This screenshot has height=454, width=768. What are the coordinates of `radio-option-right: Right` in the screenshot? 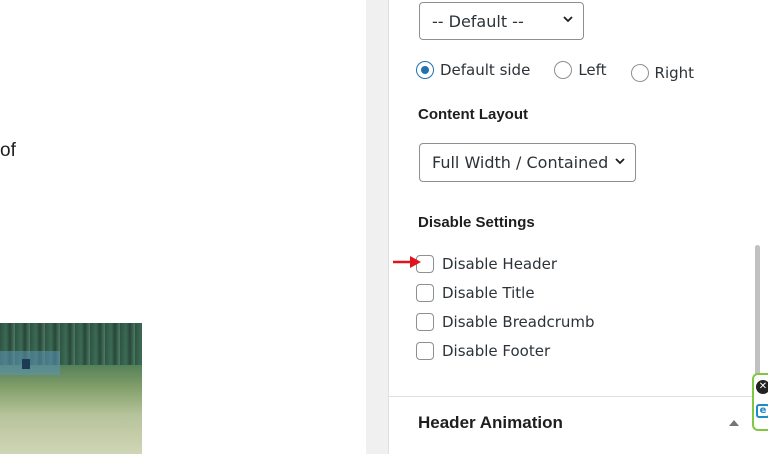 It's located at (662, 73).